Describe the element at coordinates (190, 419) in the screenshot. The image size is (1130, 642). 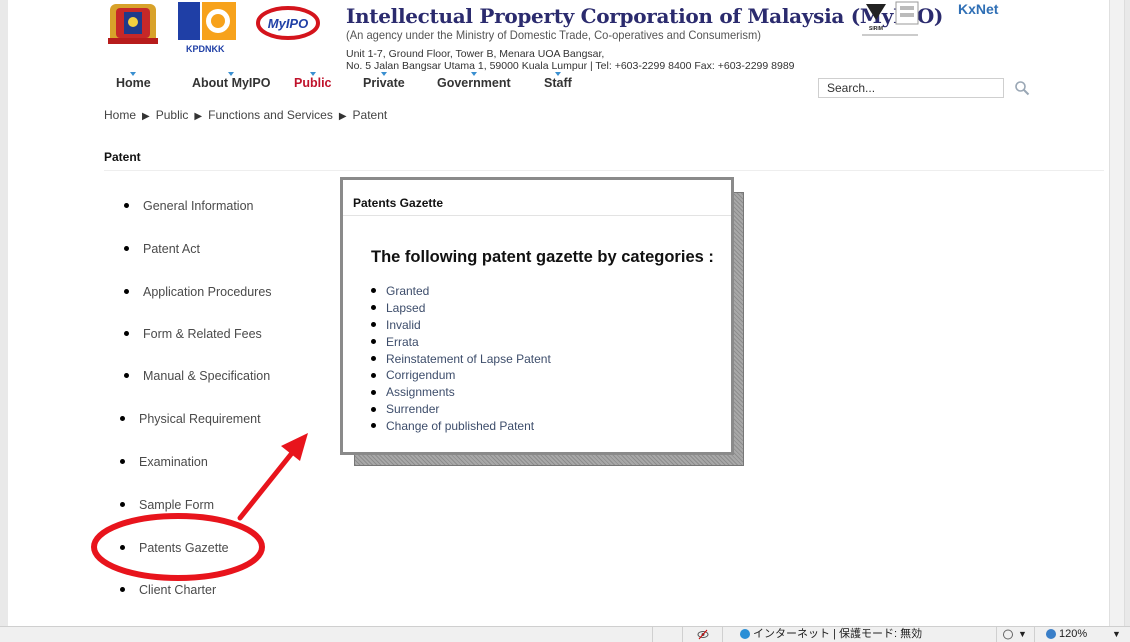
I see `side-menu-item-physical-requirement: Physical Requirement` at that location.